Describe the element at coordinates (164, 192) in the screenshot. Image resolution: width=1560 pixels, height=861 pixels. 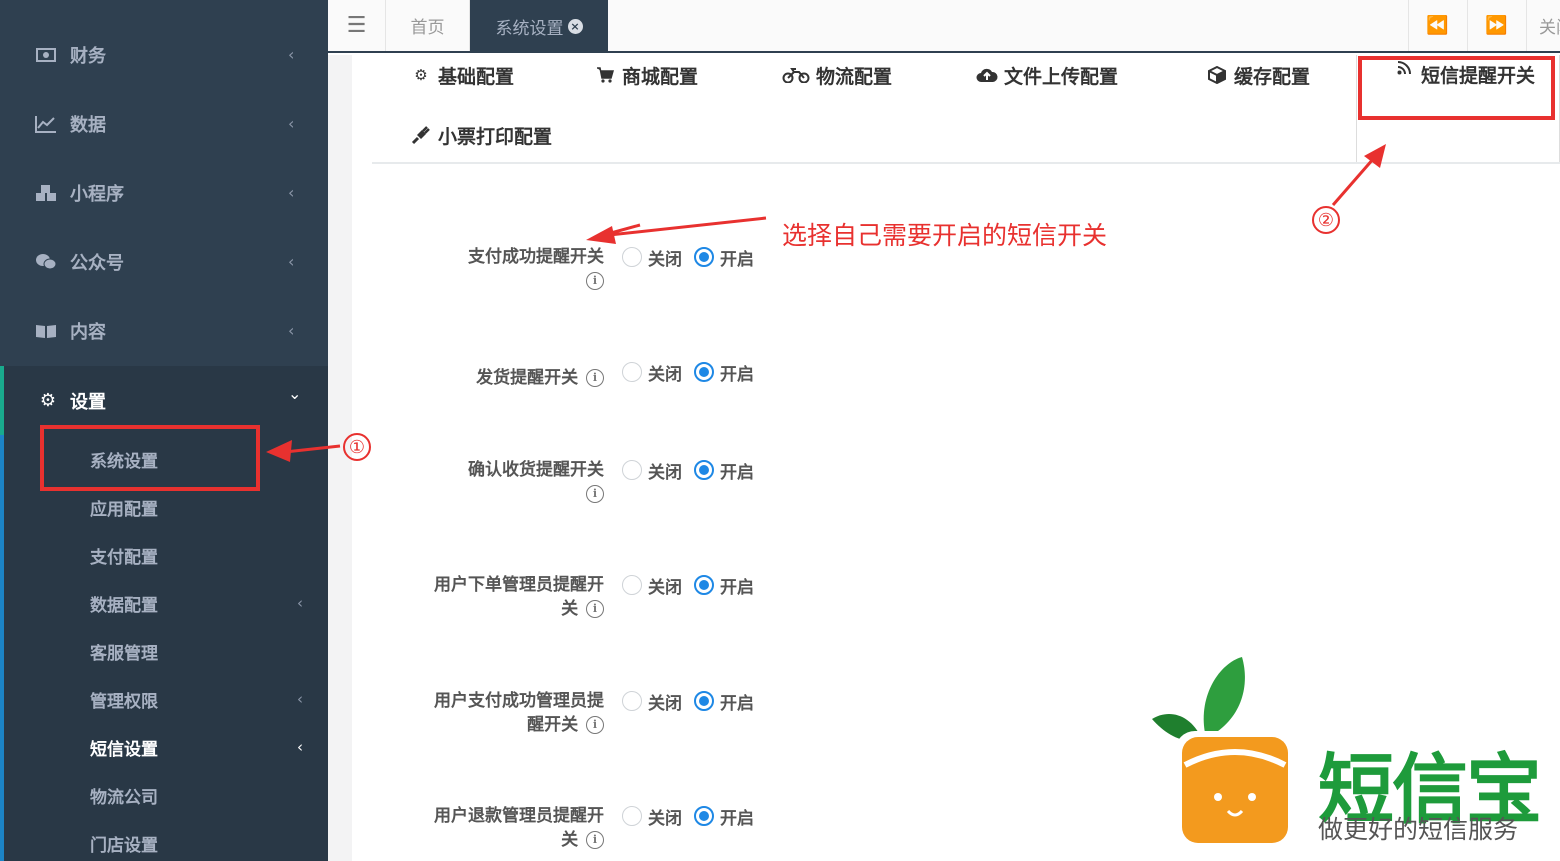
I see `sidebar-item-miniprogram: 小程序 ‹` at that location.